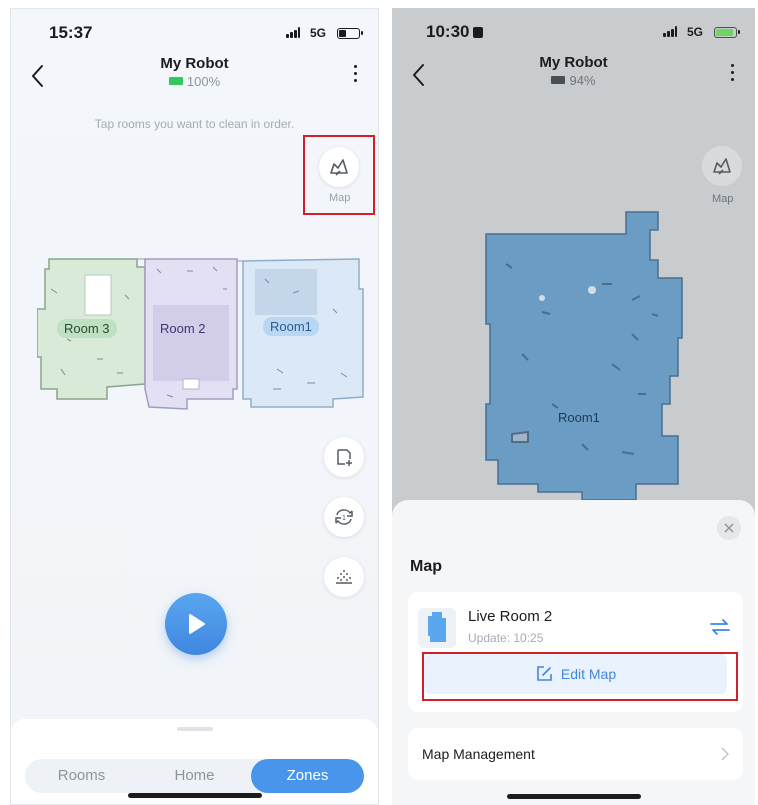  I want to click on tab-rooms: Rooms, so click(81, 776).